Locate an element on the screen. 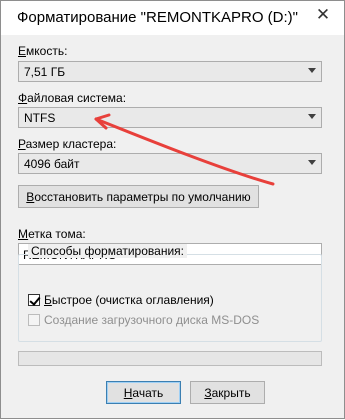  capacity-value: 7,51 ГБ is located at coordinates (45, 72).